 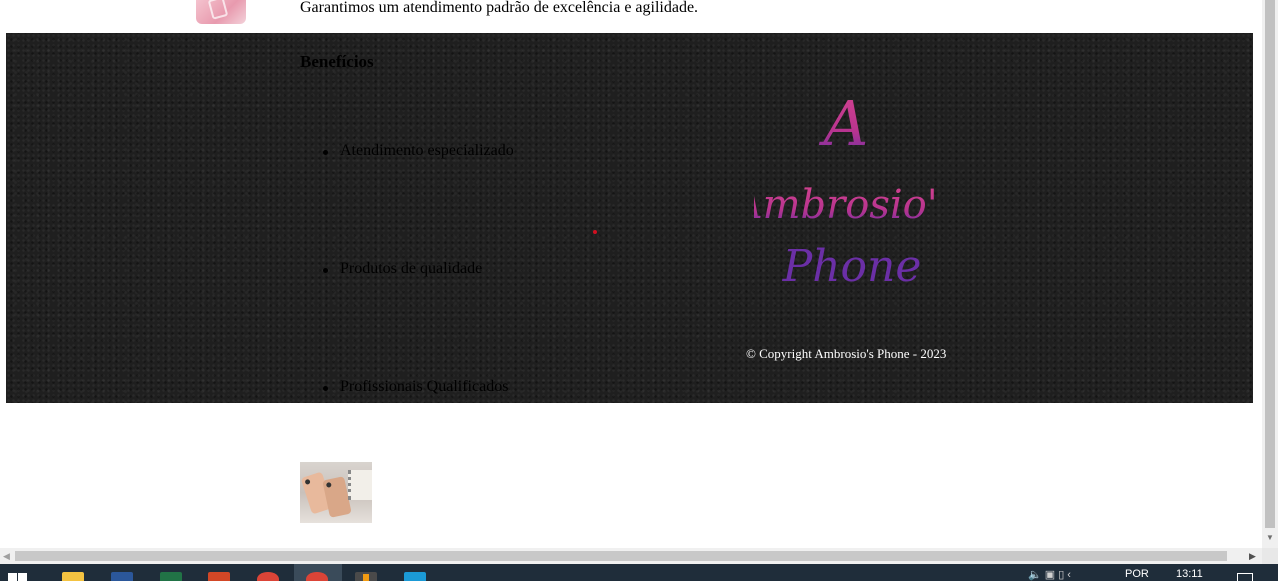 I want to click on ambrosios-phone-logo: A Ambrosio's Phone, so click(x=844, y=189).